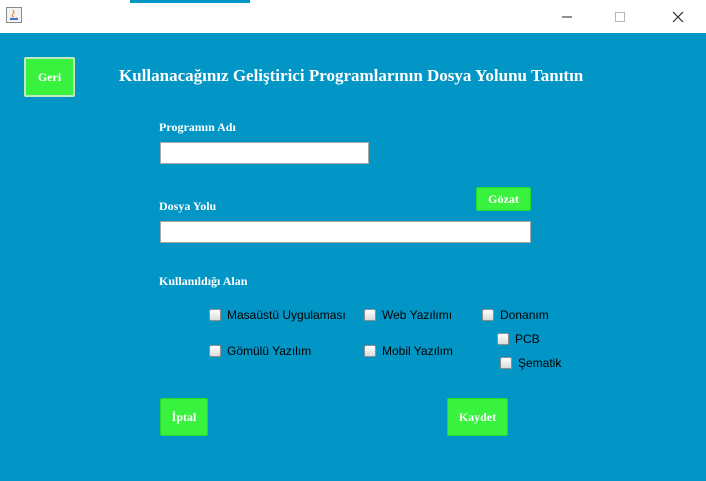 The width and height of the screenshot is (706, 481). Describe the element at coordinates (286, 315) in the screenshot. I see `checkbox-label: Masaüstü Uygulaması` at that location.